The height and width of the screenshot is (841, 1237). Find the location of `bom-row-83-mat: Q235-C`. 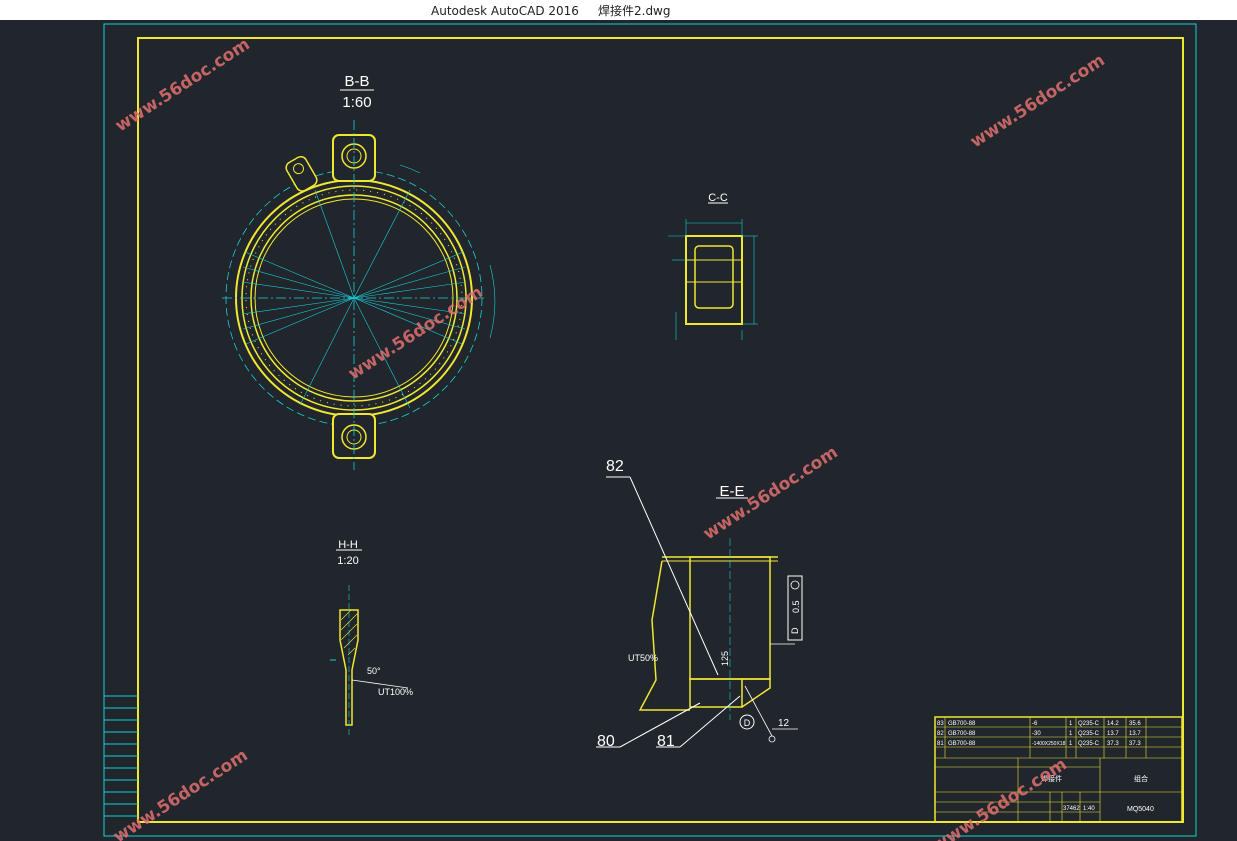

bom-row-83-mat: Q235-C is located at coordinates (1089, 724).